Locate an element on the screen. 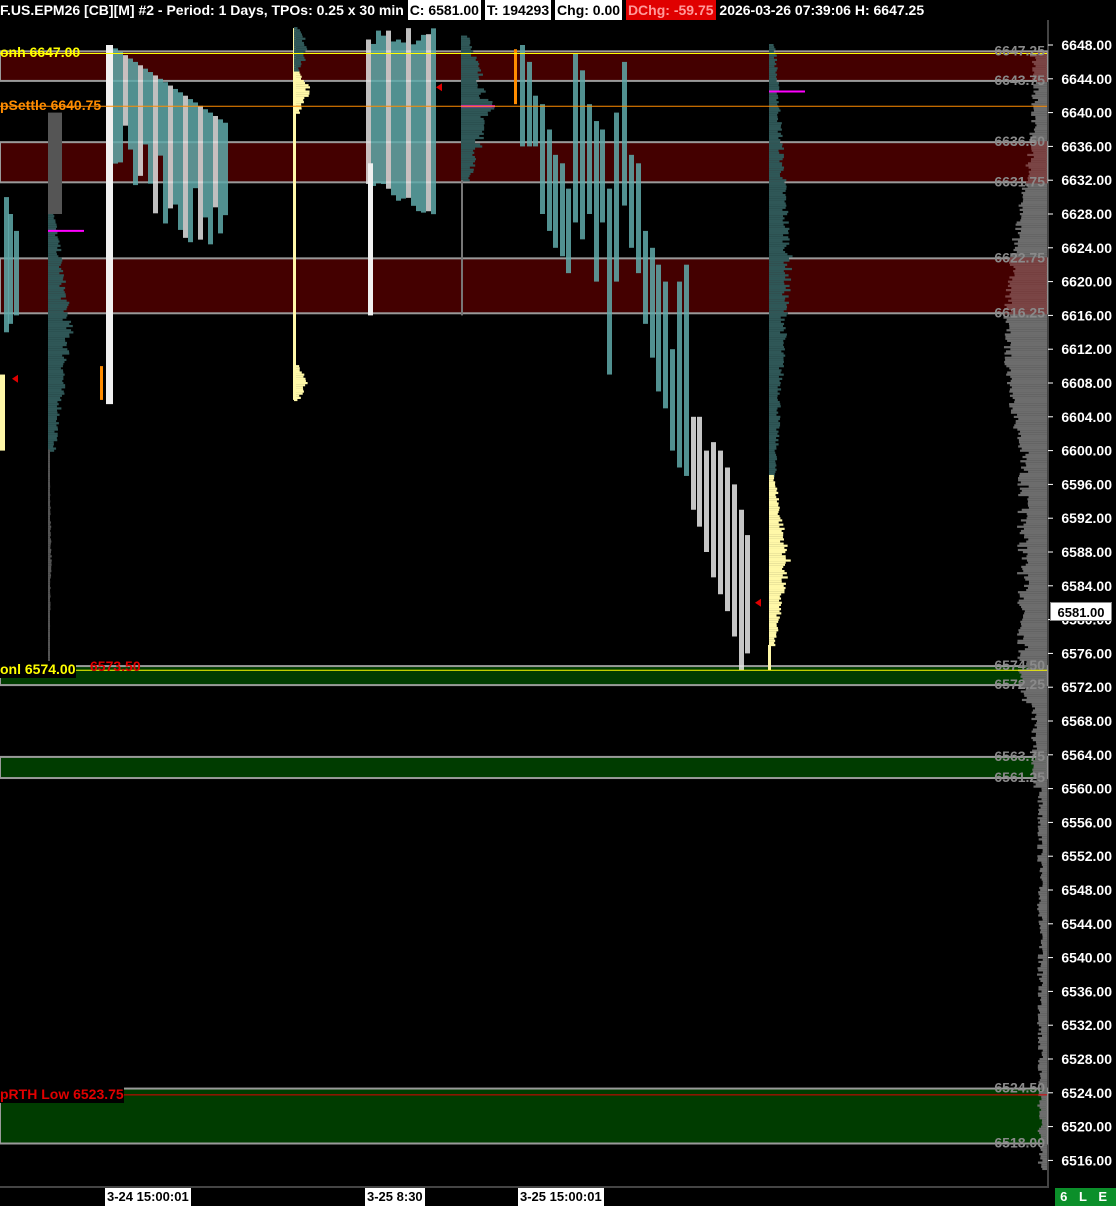  level-label-psettle: pSettle 6640.75 is located at coordinates (51, 105).